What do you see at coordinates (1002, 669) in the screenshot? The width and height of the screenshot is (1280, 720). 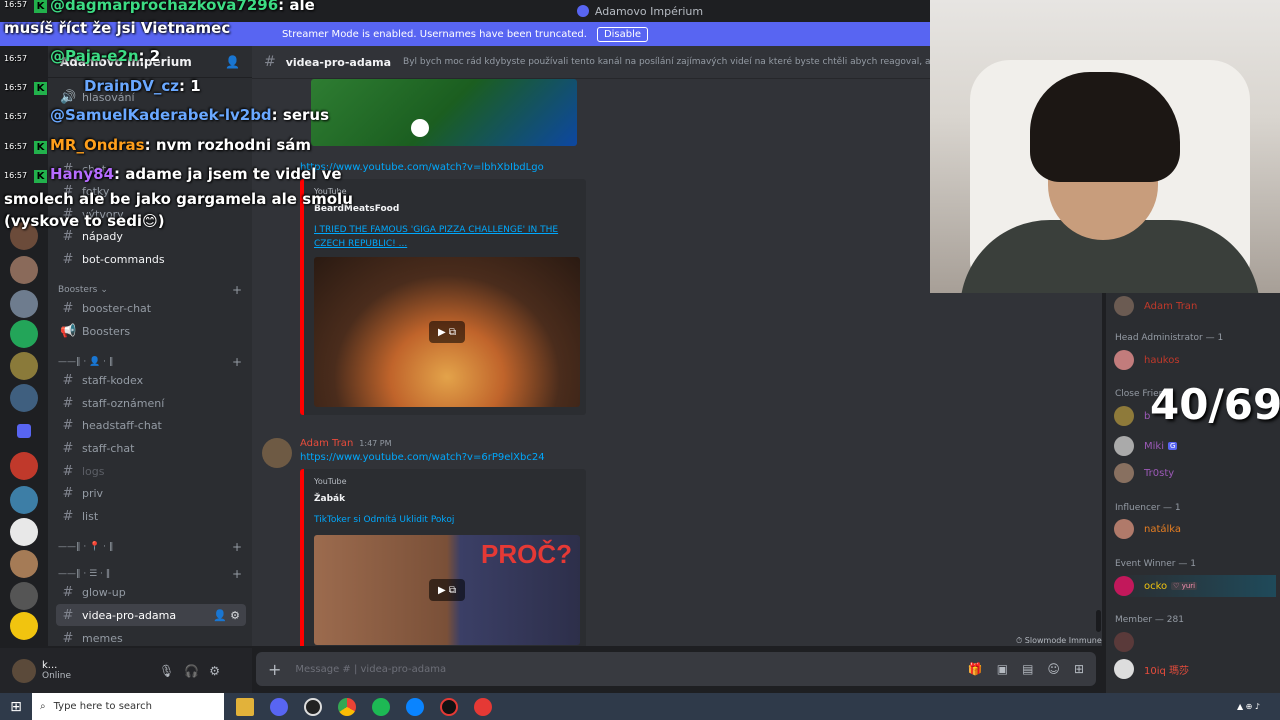 I see `gif-icon: ▣` at bounding box center [1002, 669].